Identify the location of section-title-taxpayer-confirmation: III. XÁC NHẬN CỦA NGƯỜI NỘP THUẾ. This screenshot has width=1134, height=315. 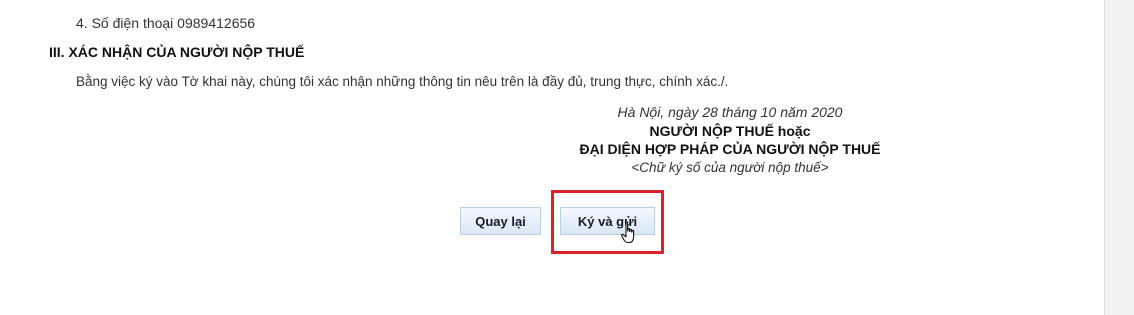
(177, 52).